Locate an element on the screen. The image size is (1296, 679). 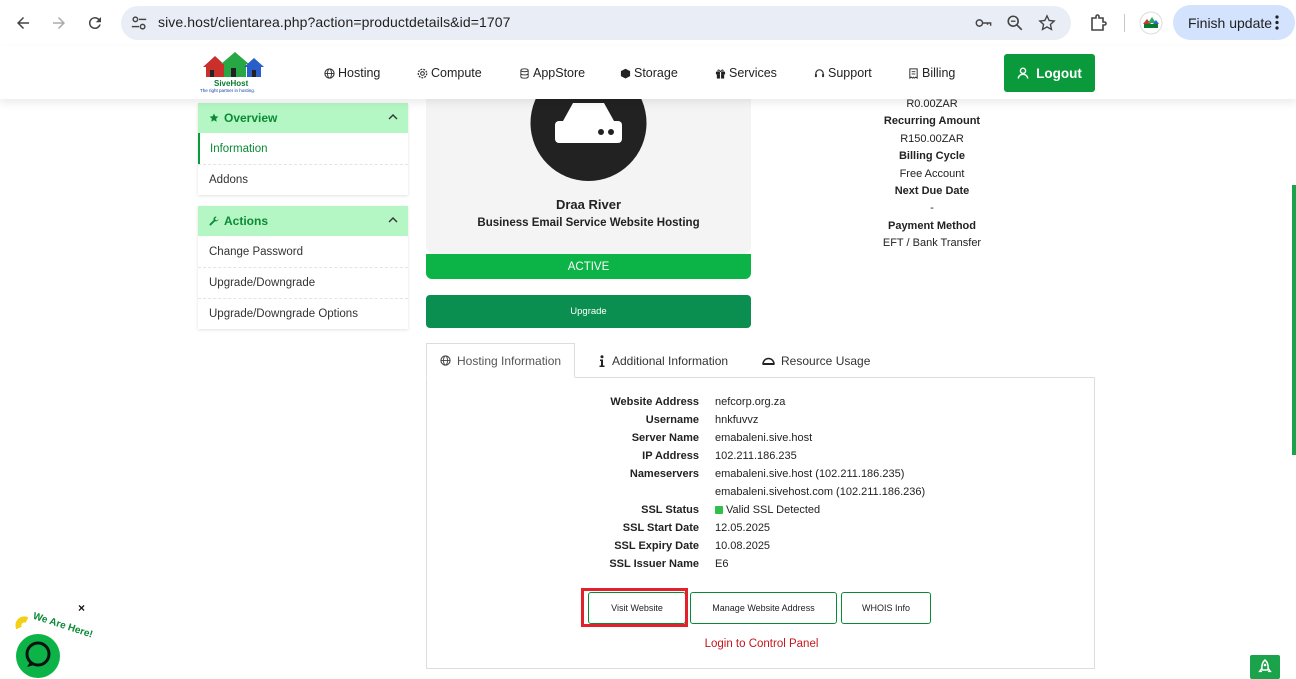
overview-title: Overview is located at coordinates (251, 118).